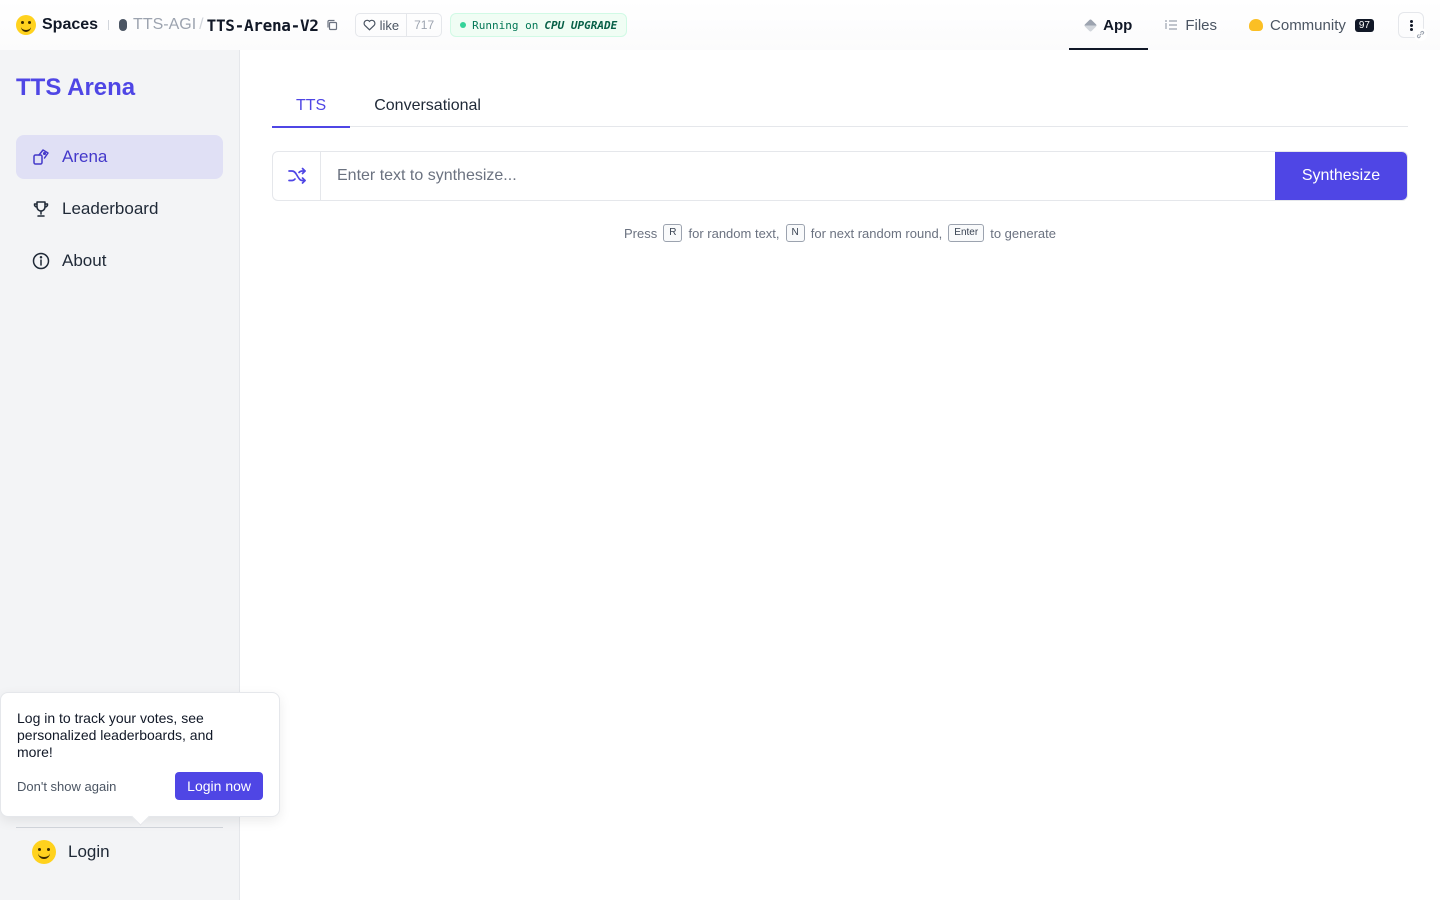 Image resolution: width=1440 pixels, height=900 pixels. What do you see at coordinates (581, 25) in the screenshot?
I see `status-hardware: CPU UPGRADE` at bounding box center [581, 25].